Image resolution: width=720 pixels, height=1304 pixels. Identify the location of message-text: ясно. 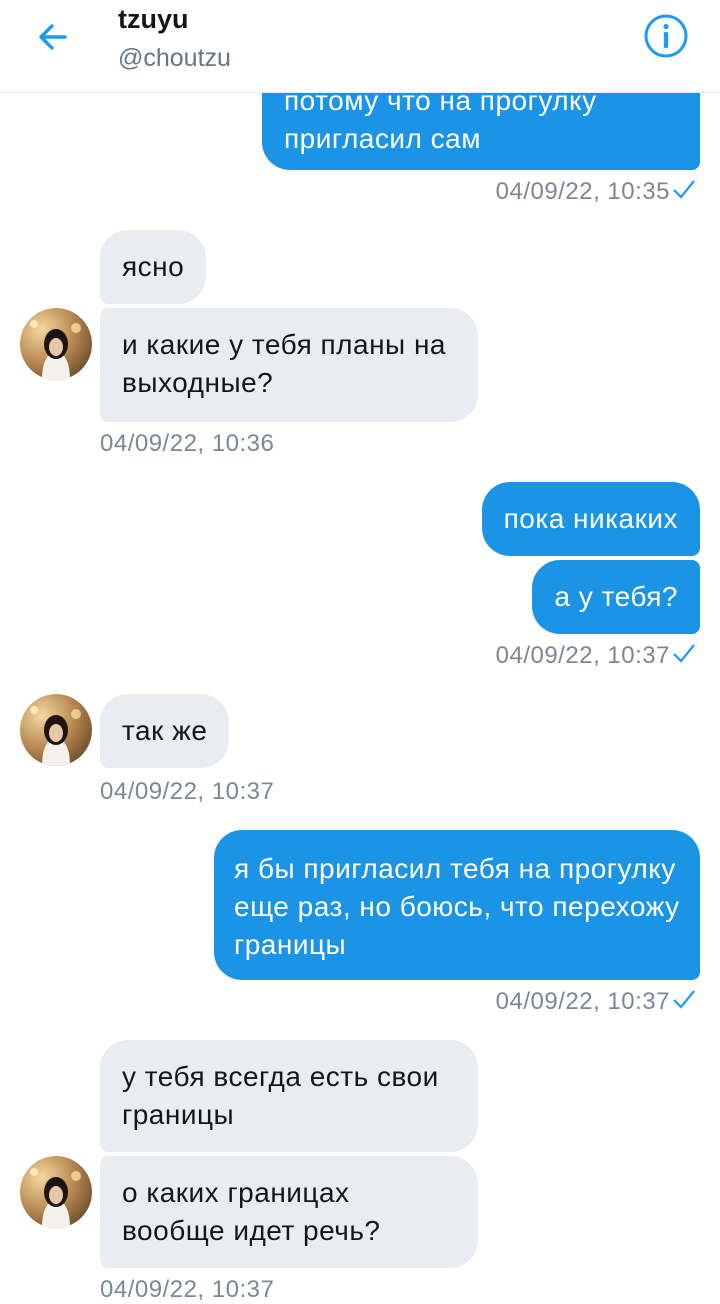
(153, 266).